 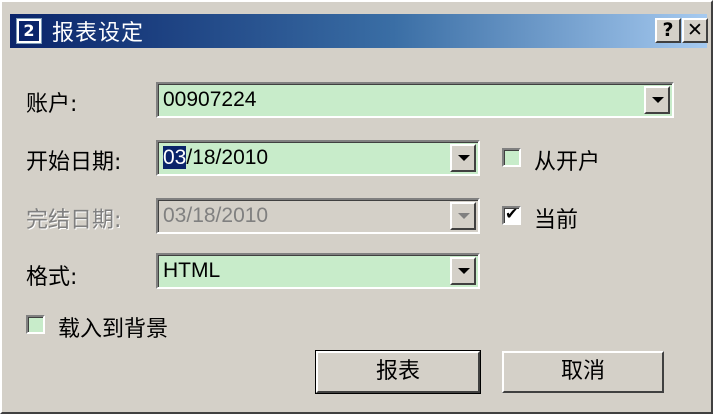 What do you see at coordinates (359, 31) in the screenshot?
I see `title-bar: 2 报表设定 ? ✕` at bounding box center [359, 31].